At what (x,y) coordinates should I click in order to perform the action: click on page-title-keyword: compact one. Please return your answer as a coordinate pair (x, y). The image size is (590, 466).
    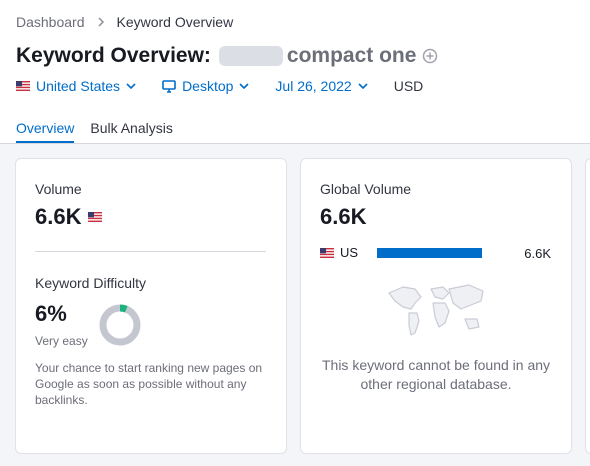
    Looking at the image, I should click on (351, 55).